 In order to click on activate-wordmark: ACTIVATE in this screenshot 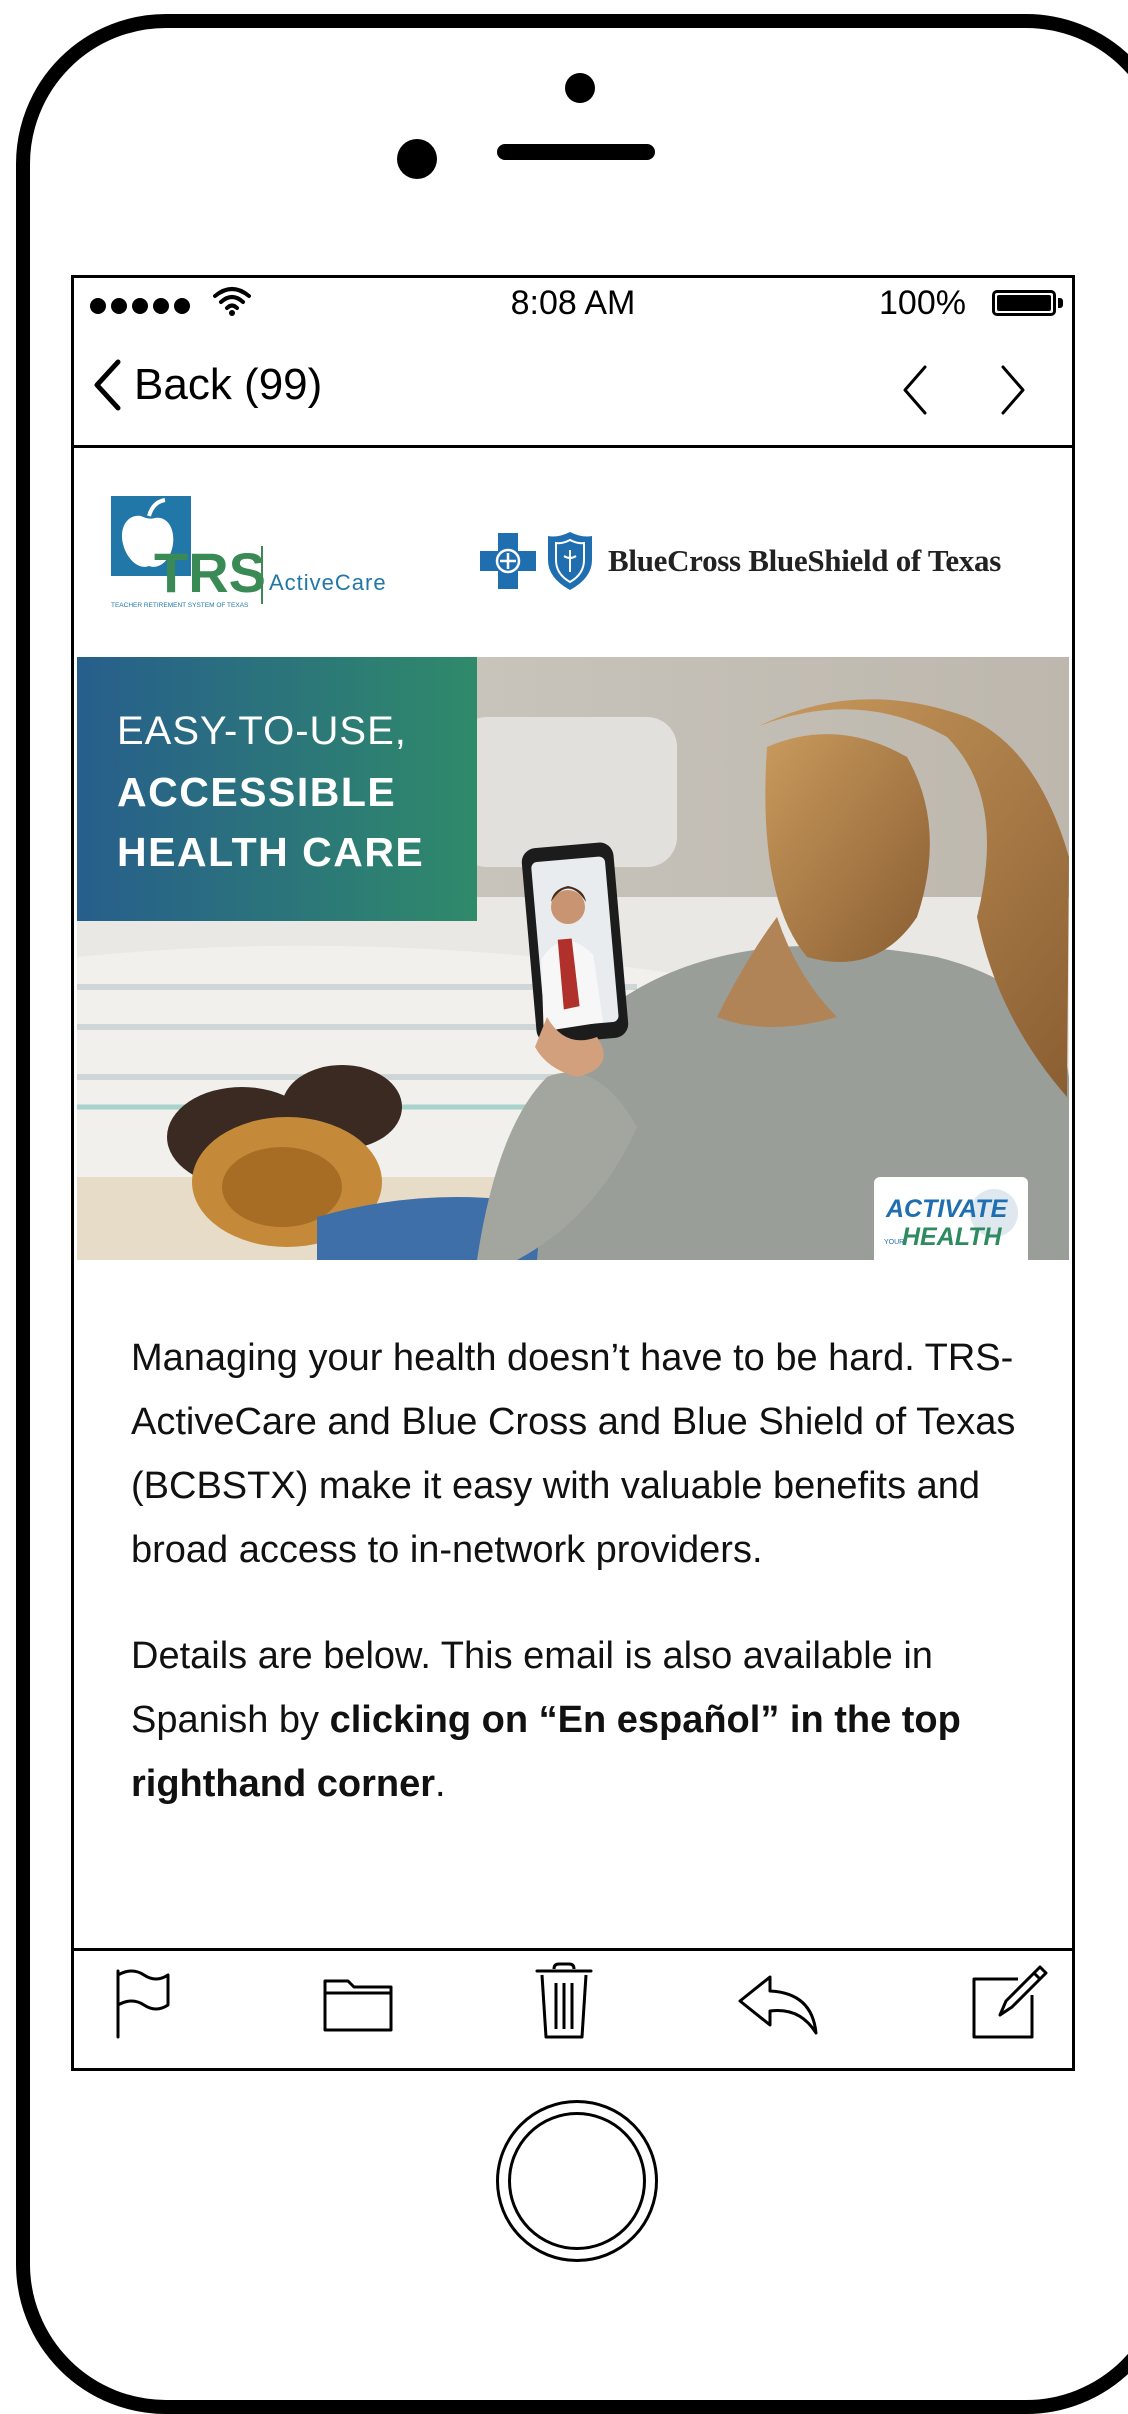, I will do `click(947, 1209)`.